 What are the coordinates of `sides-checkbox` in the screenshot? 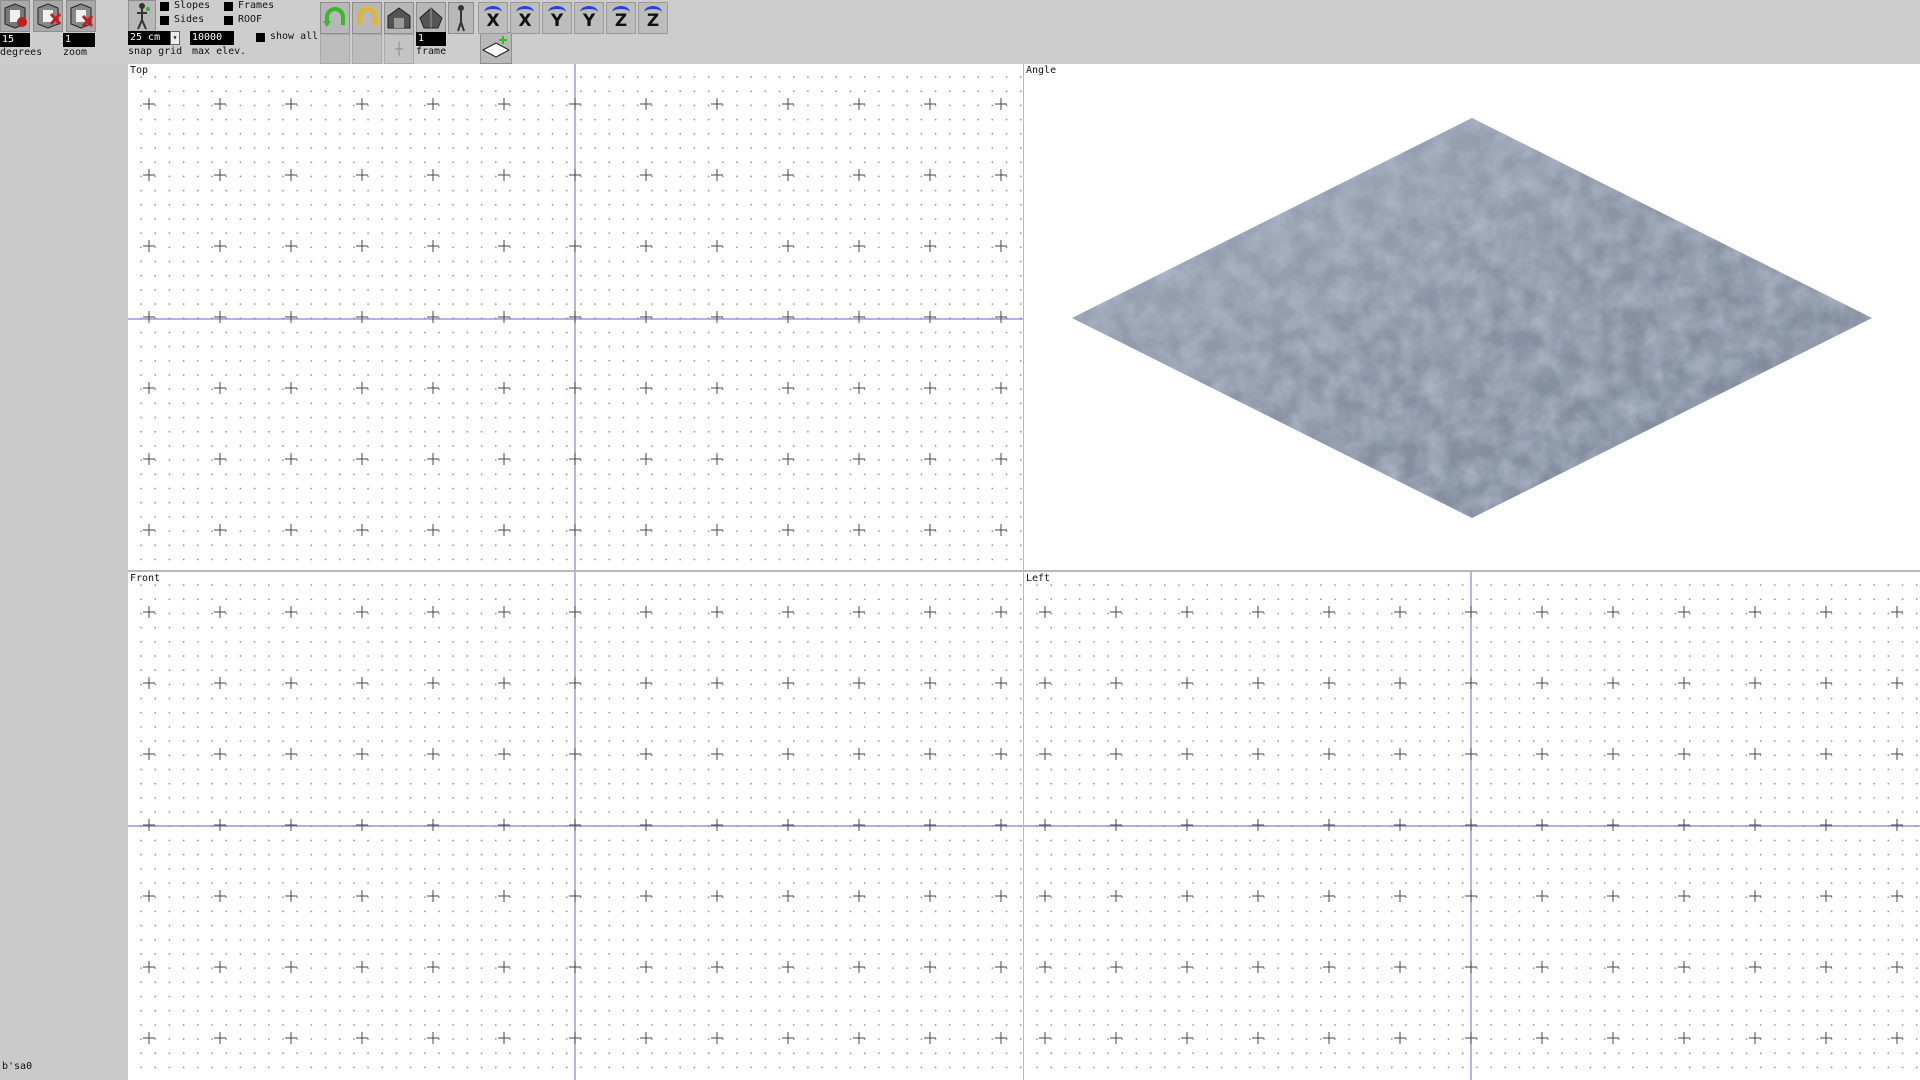 It's located at (164, 20).